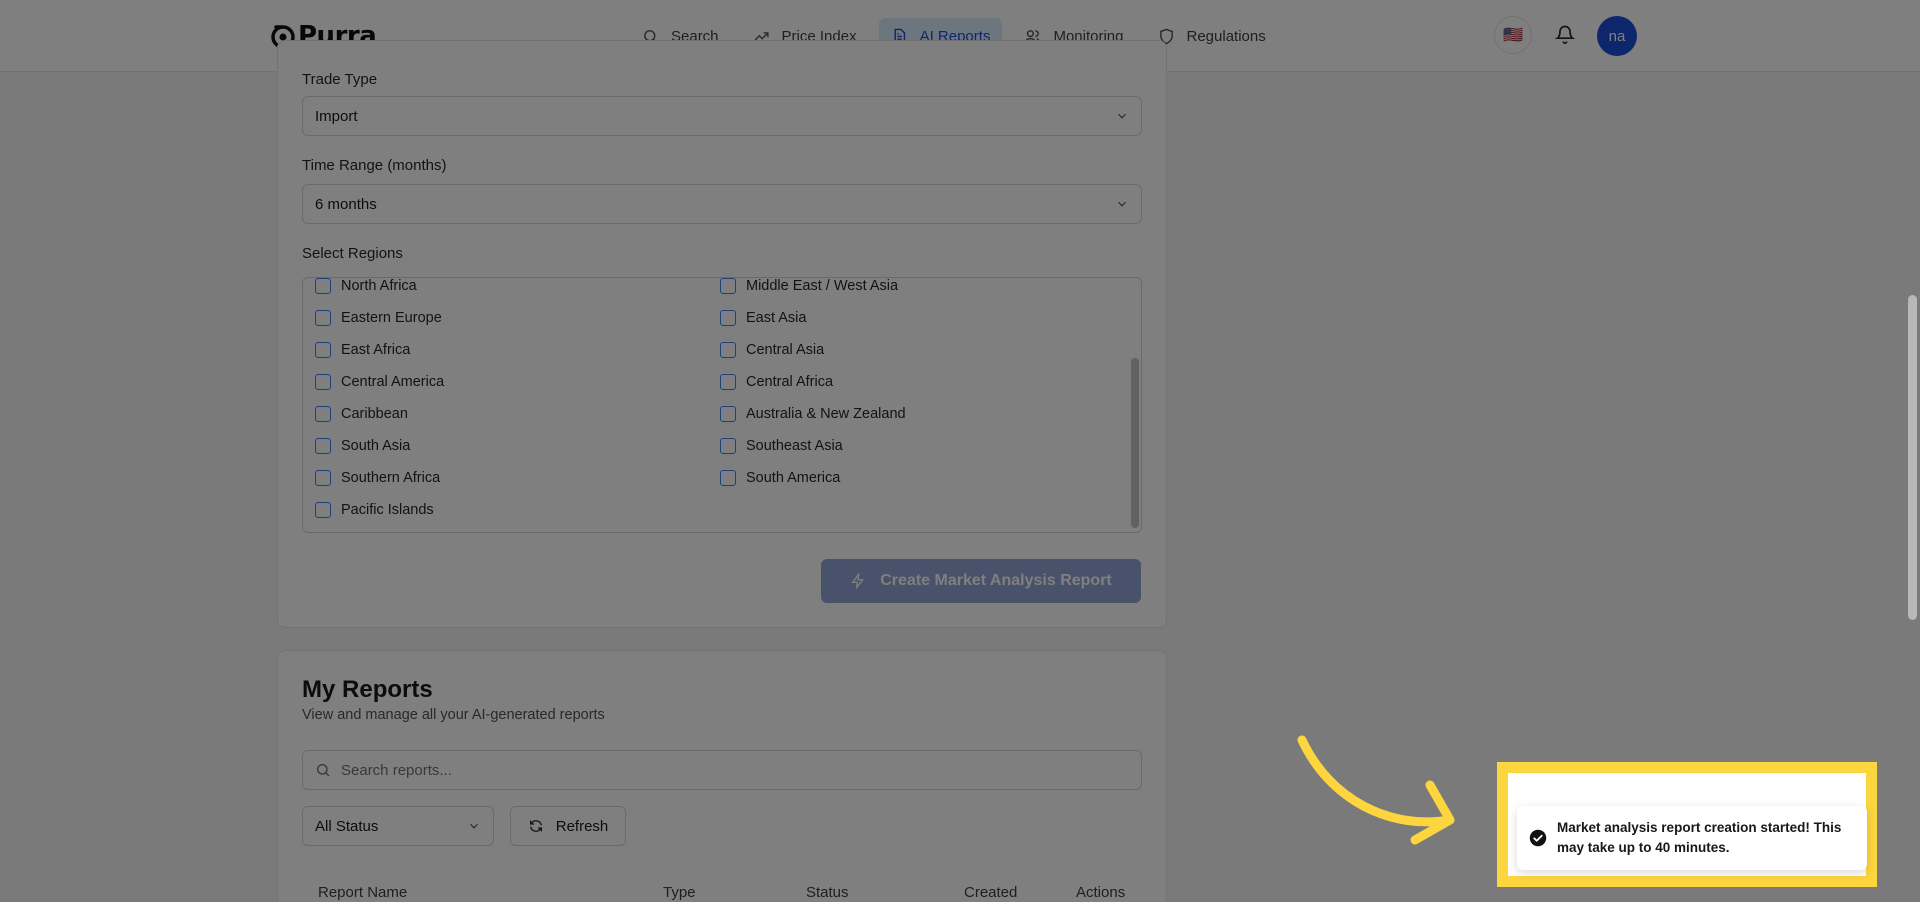  What do you see at coordinates (346, 204) in the screenshot?
I see `time-range-value: 6 months` at bounding box center [346, 204].